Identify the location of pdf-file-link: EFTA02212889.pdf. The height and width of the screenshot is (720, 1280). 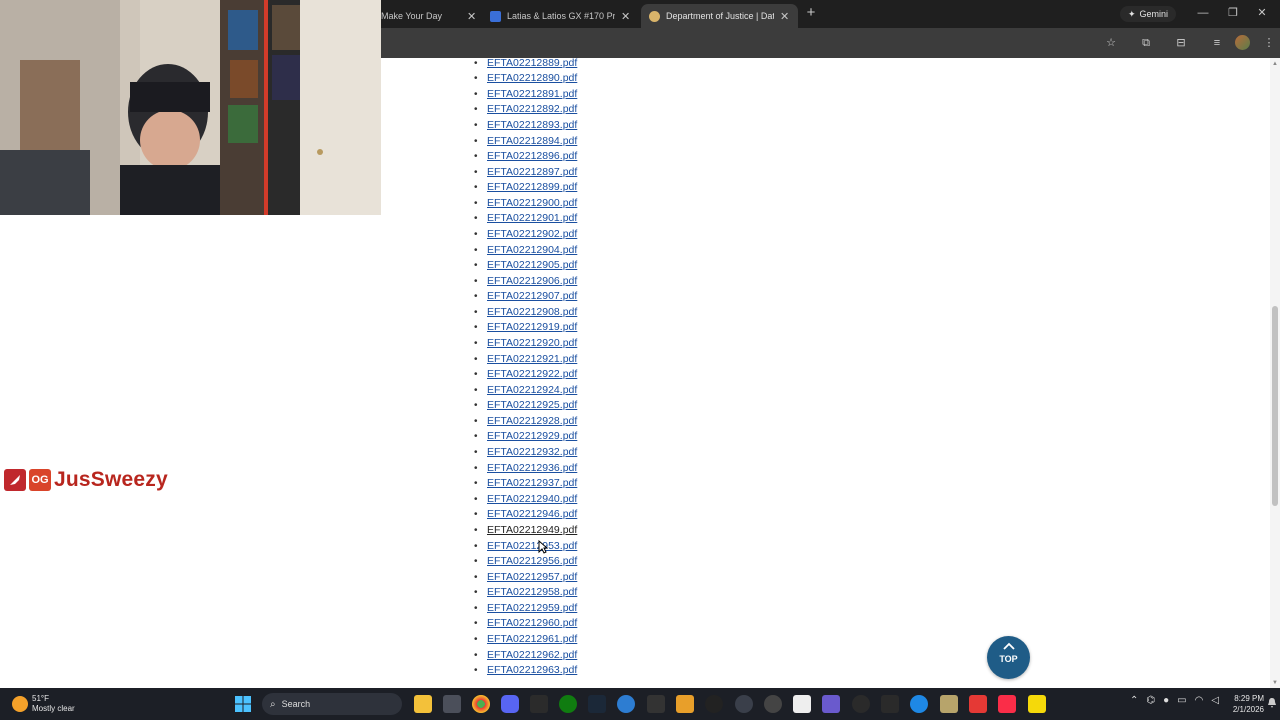
(532, 63).